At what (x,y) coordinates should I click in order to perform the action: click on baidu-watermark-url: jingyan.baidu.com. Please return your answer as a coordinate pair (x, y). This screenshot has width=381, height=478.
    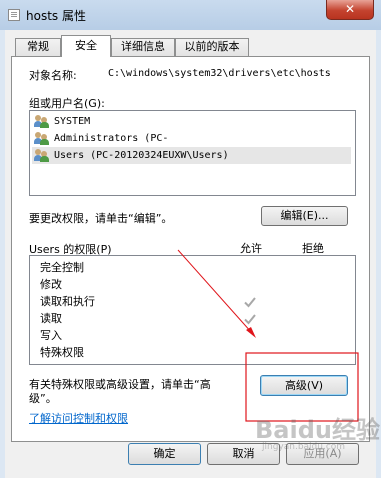
    Looking at the image, I should click on (304, 447).